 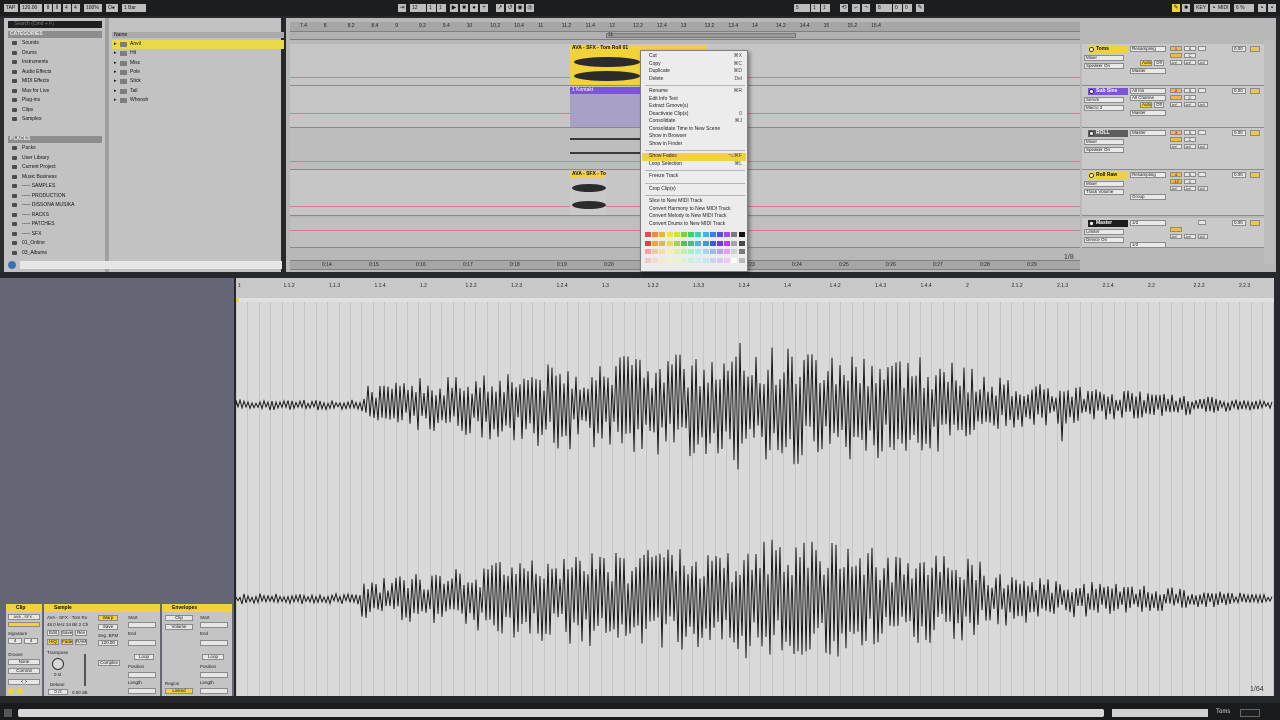 What do you see at coordinates (694, 92) in the screenshot?
I see `menu-item-rename: Rename ⌘R` at bounding box center [694, 92].